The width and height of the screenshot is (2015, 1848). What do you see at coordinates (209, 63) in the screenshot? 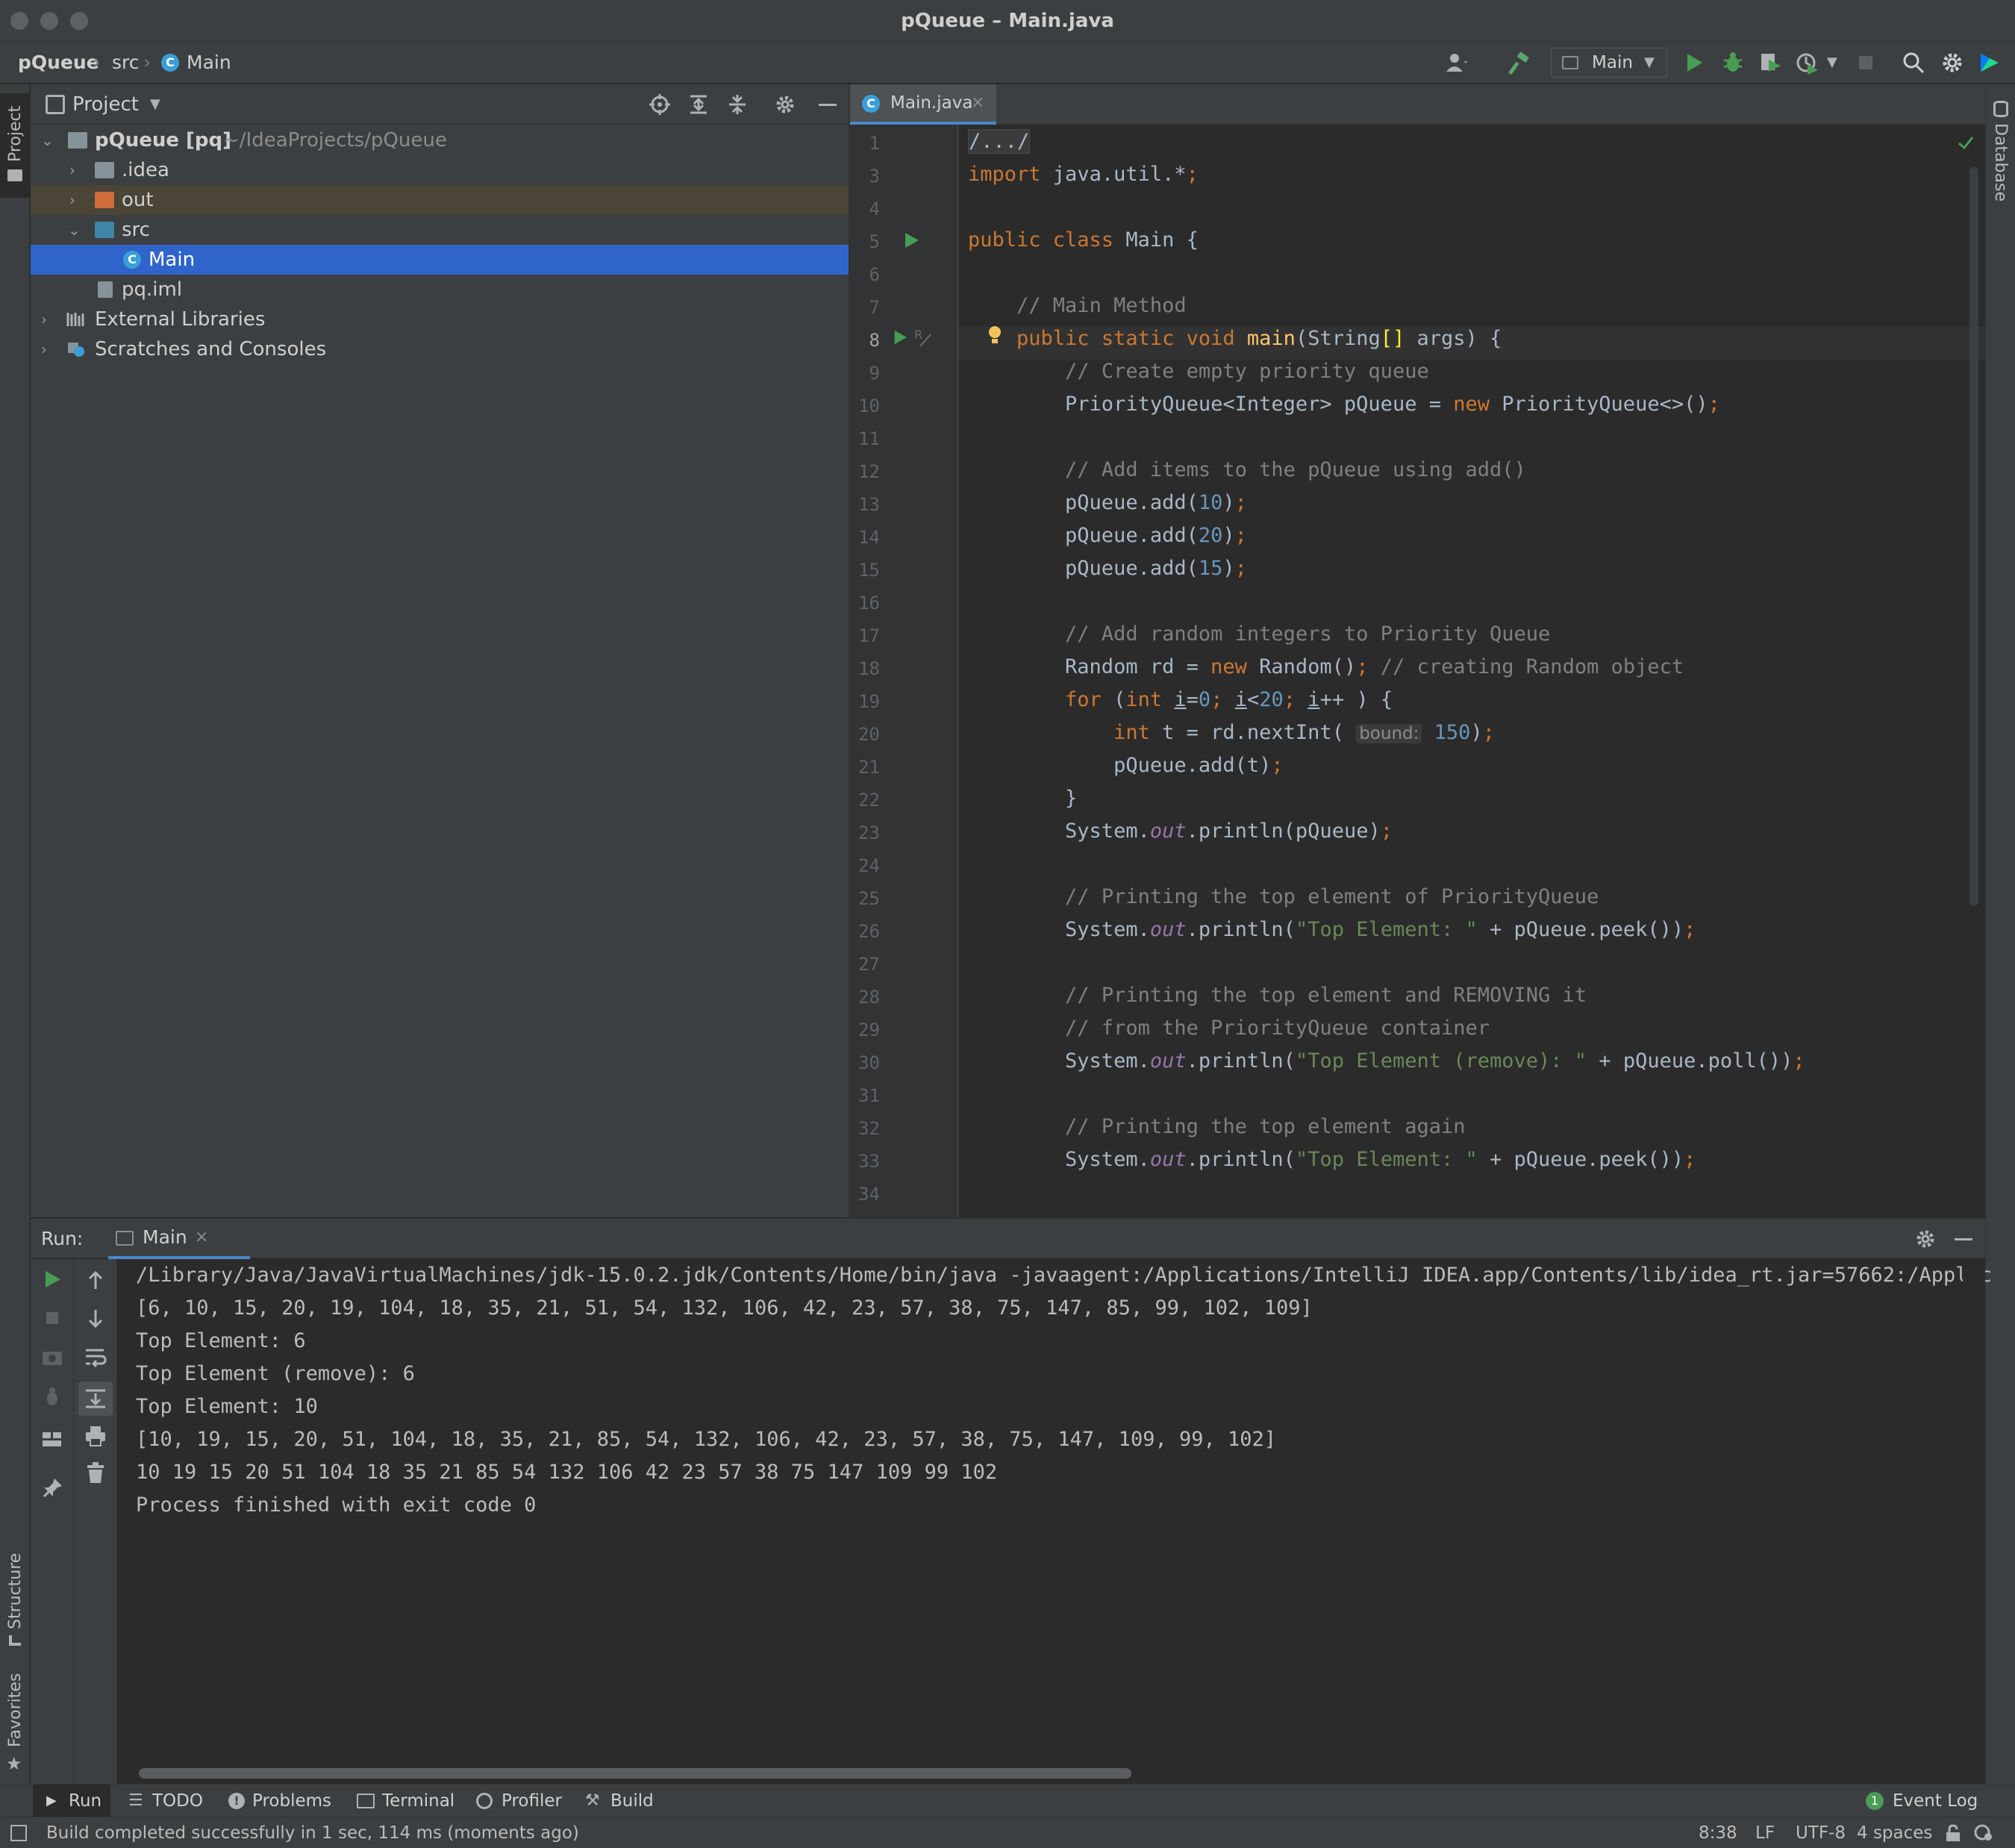
I see `breadcrumb-main: Main` at bounding box center [209, 63].